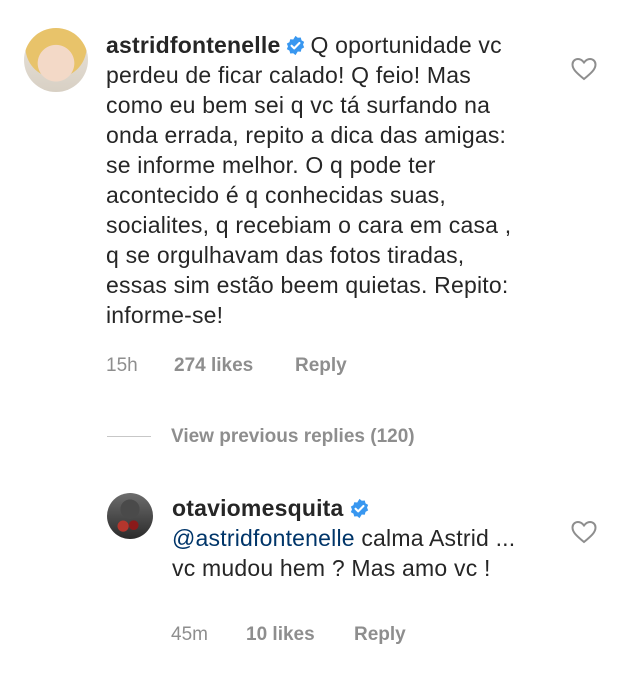 This screenshot has height=673, width=640. What do you see at coordinates (380, 635) in the screenshot?
I see `reply-reply-button: Reply` at bounding box center [380, 635].